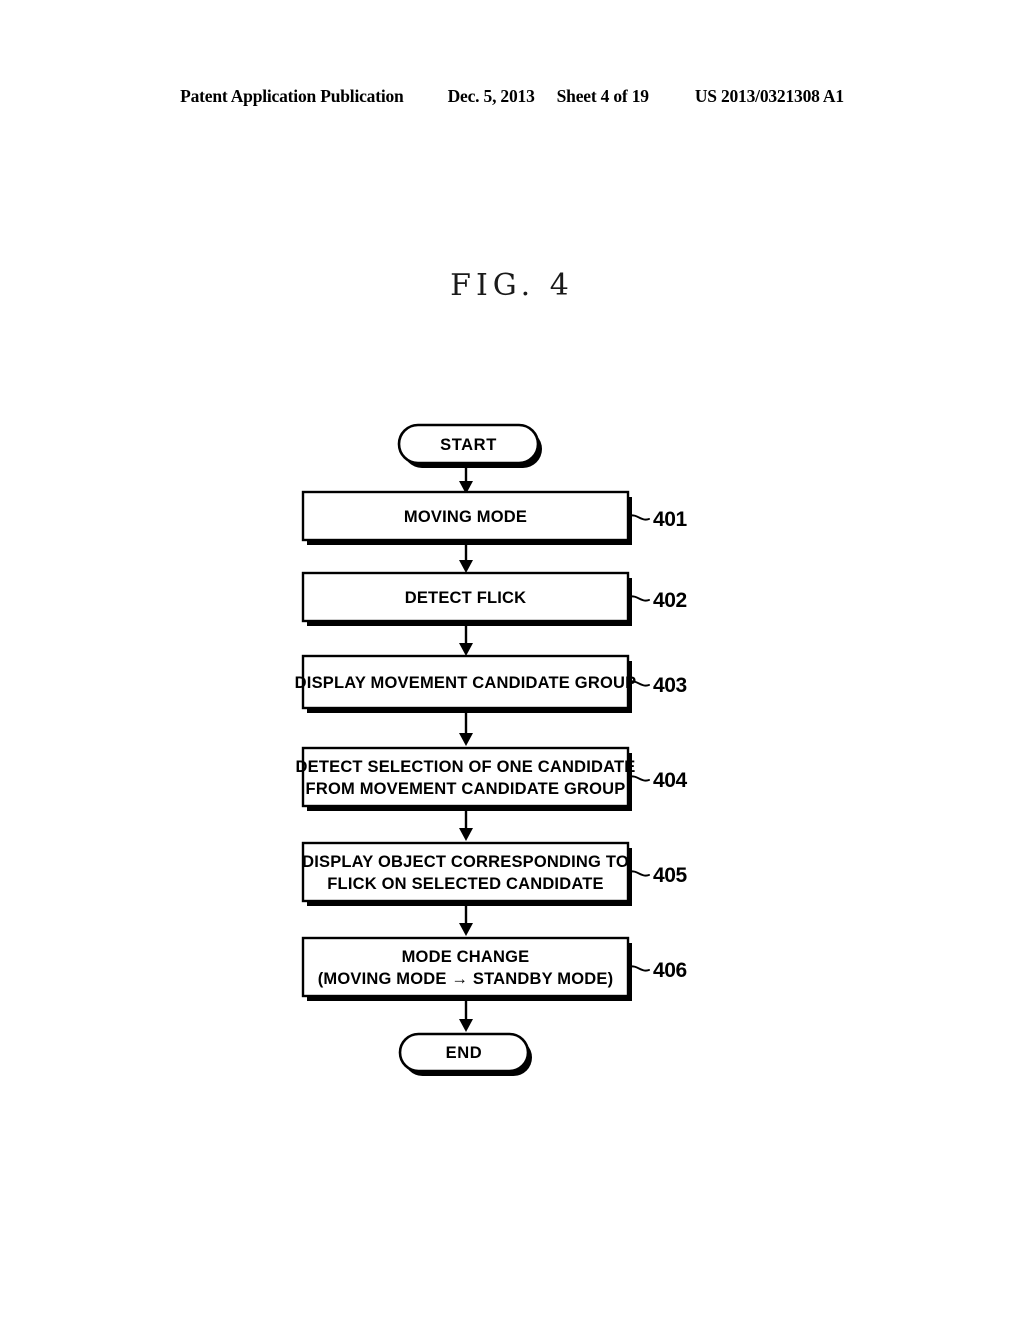  I want to click on reference-numeral-403-text: 403, so click(670, 685).